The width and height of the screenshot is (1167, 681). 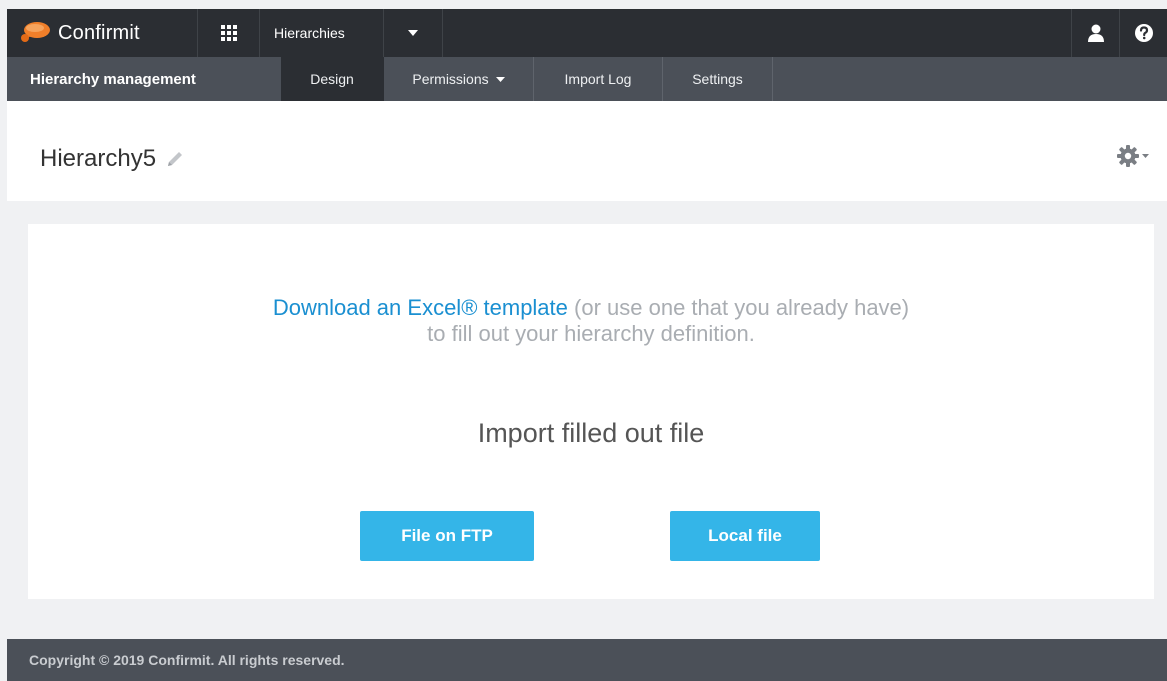 I want to click on tab-label: Import Log, so click(x=598, y=79).